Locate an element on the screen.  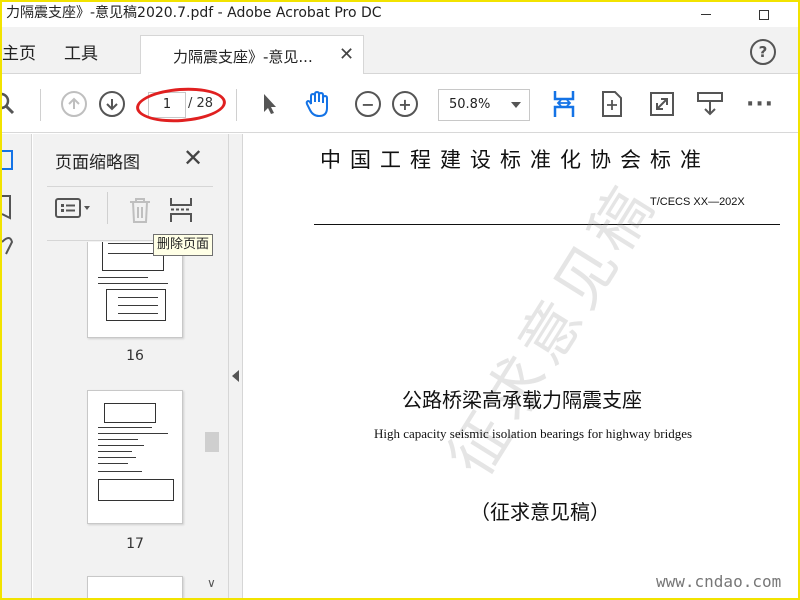
close-icon: ✕ is located at coordinates (193, 158).